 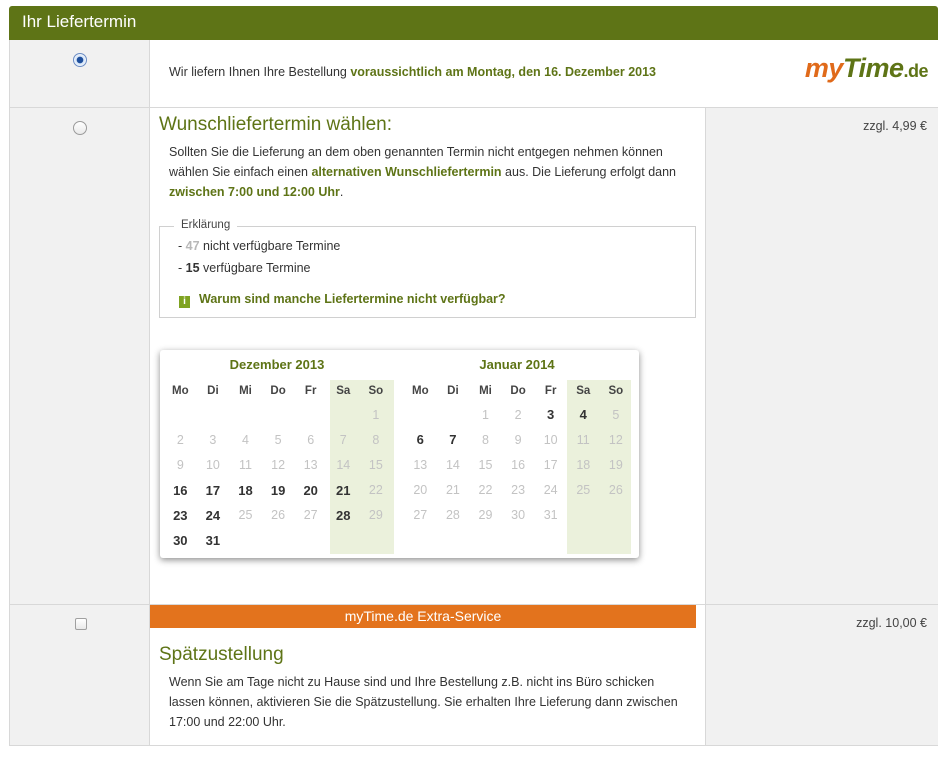 I want to click on calendar-month-title: Dezember 2013, so click(x=277, y=364).